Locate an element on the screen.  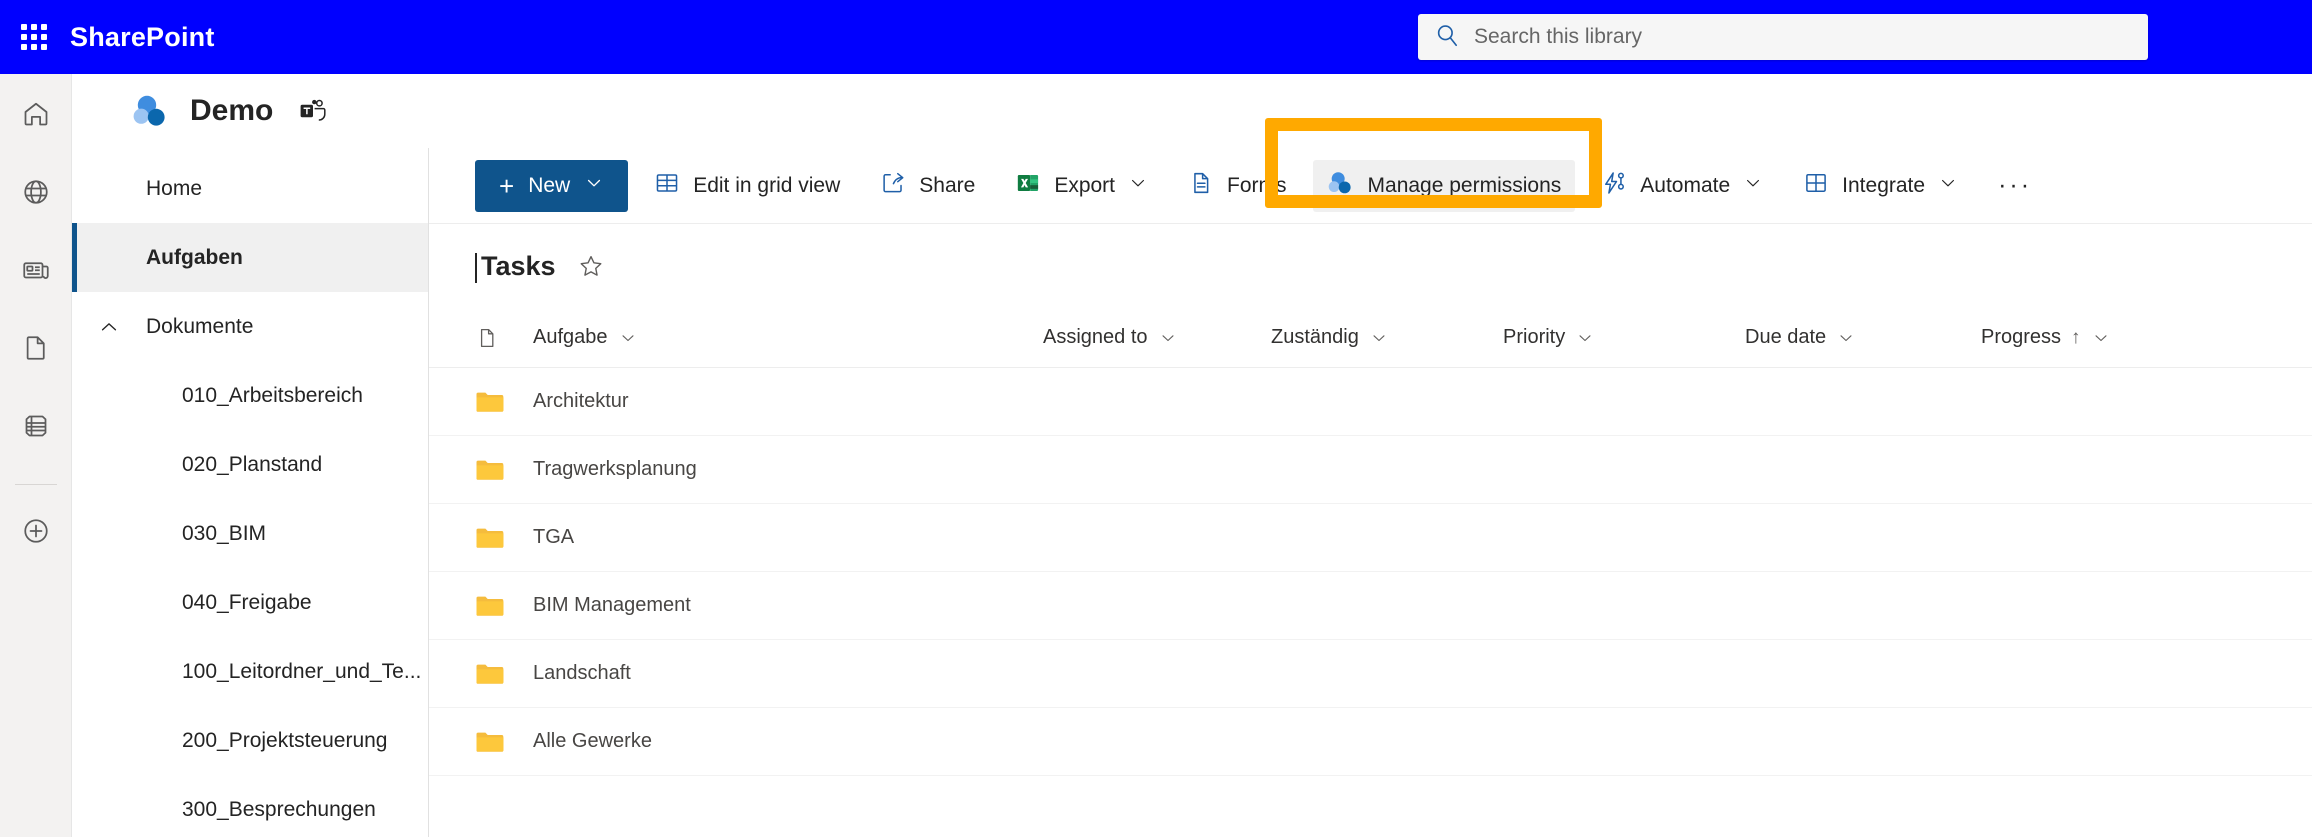
nav-child-200-projektsteuerung: 200_Projektsteuerung is located at coordinates (250, 740).